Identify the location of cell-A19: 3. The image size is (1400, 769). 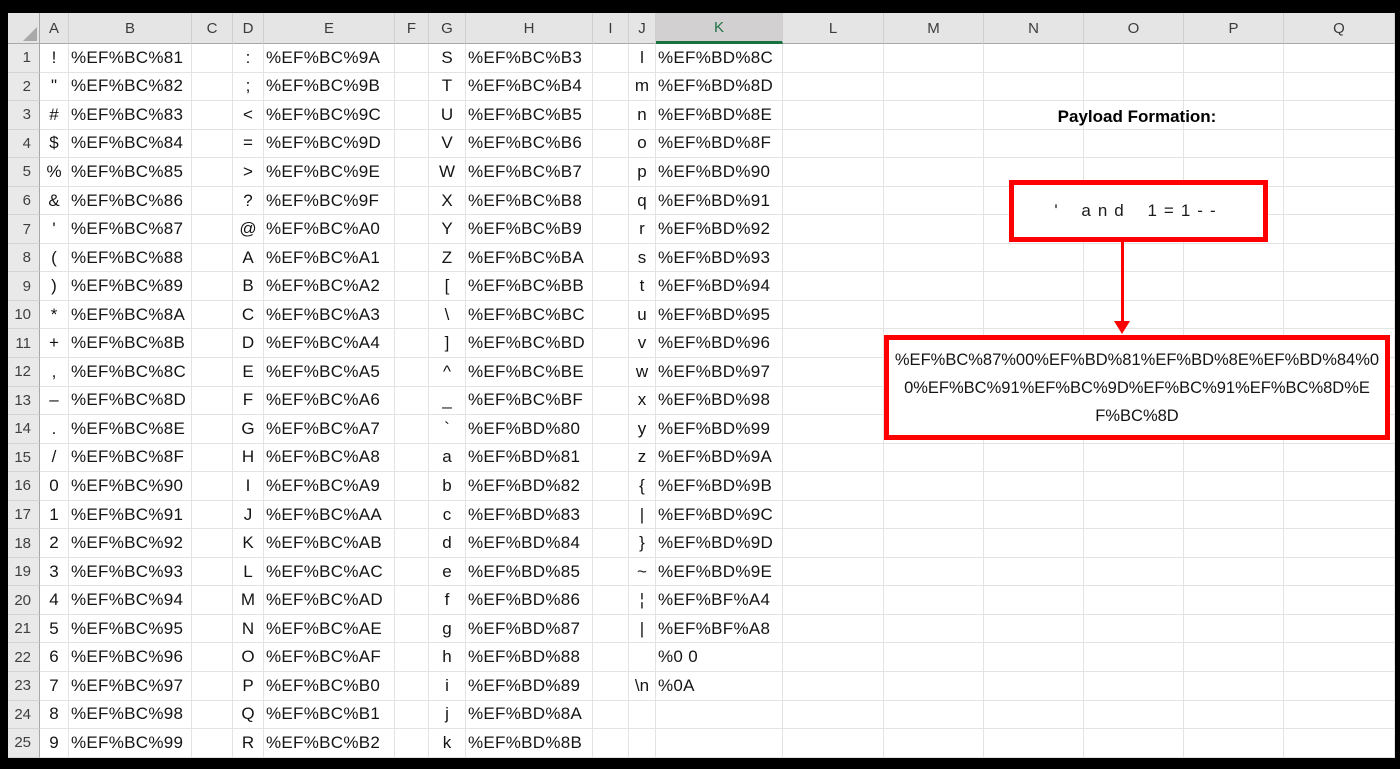
(54, 572).